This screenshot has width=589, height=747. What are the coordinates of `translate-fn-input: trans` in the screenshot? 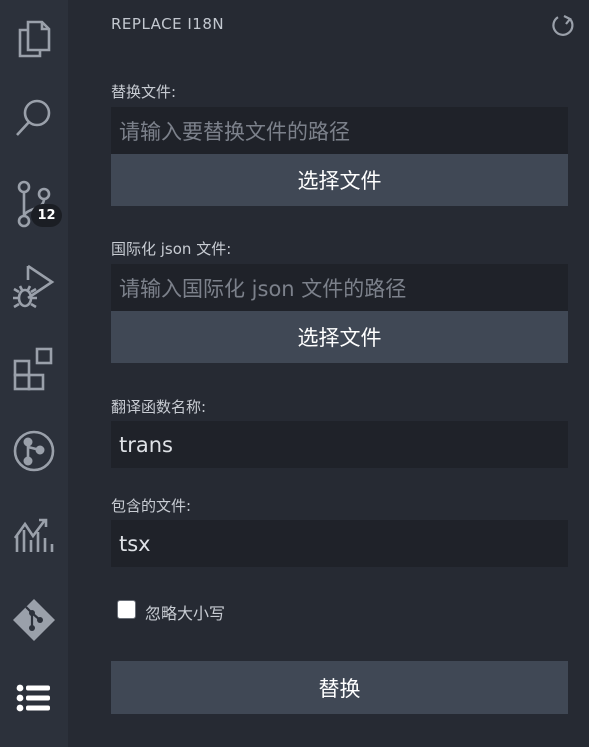 It's located at (339, 444).